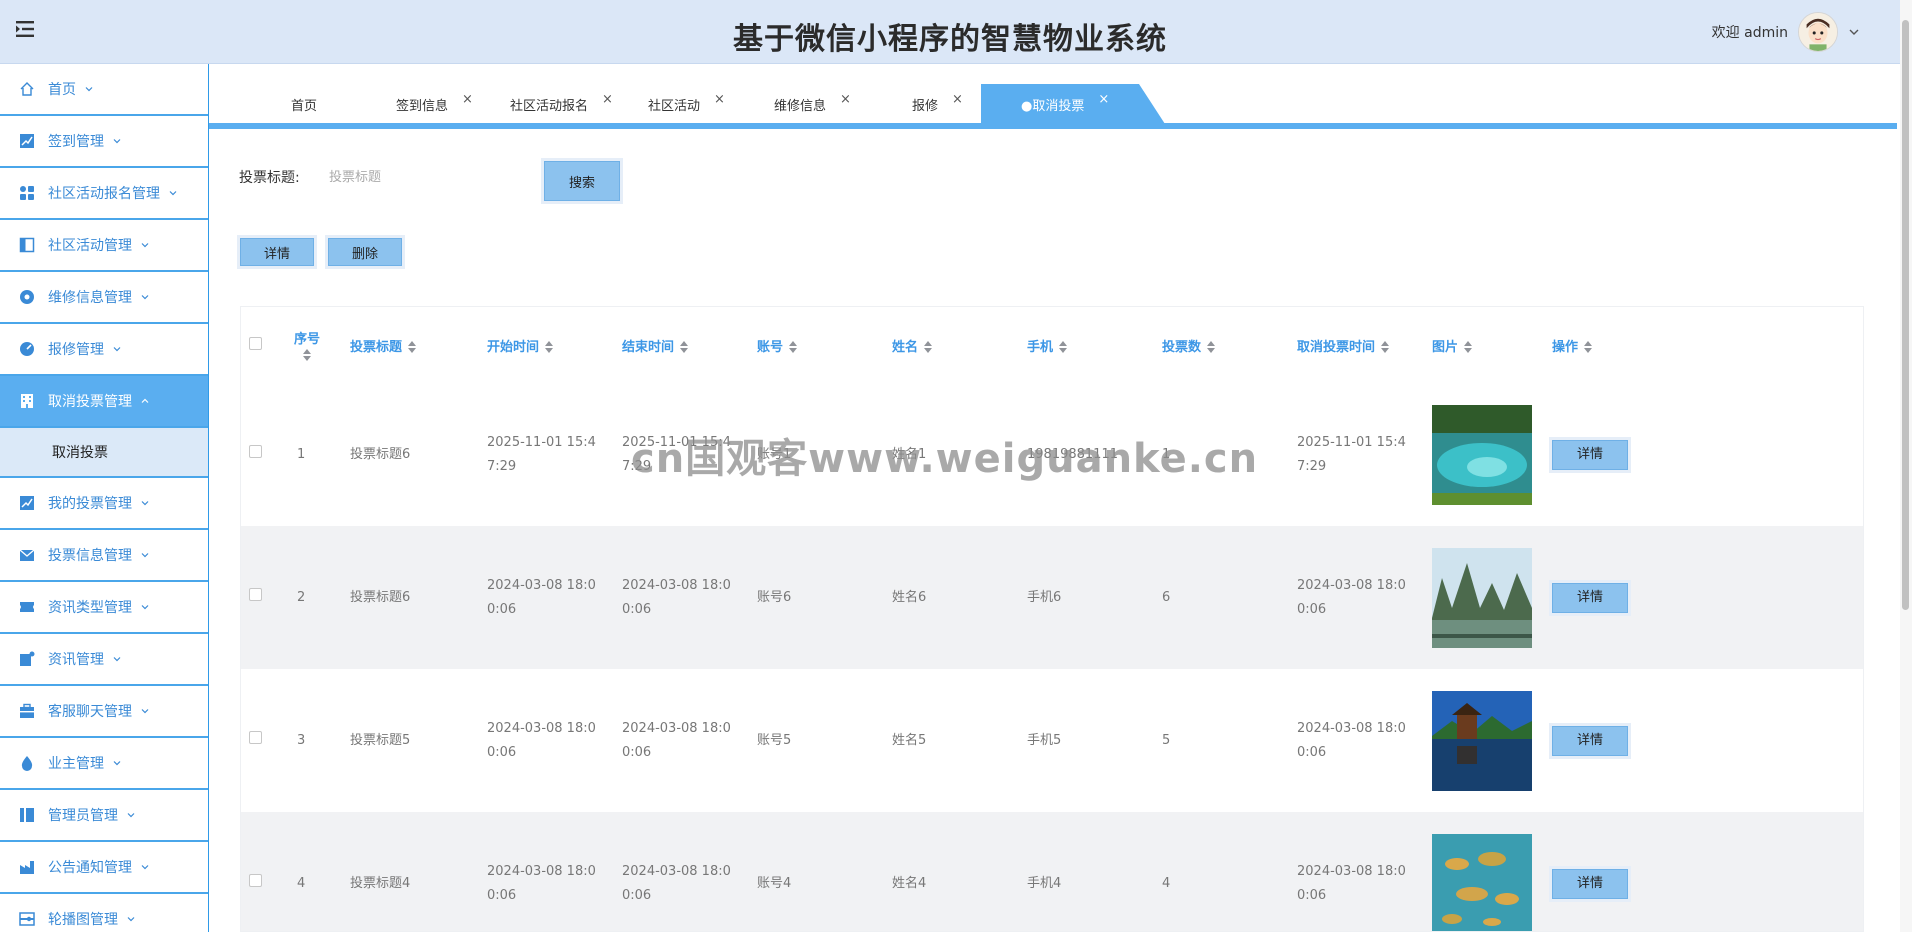  I want to click on column-header: 序号, so click(321, 345).